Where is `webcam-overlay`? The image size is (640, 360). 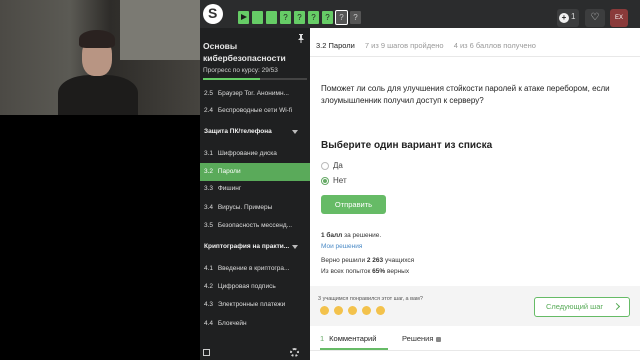
webcam-overlay is located at coordinates (100, 57).